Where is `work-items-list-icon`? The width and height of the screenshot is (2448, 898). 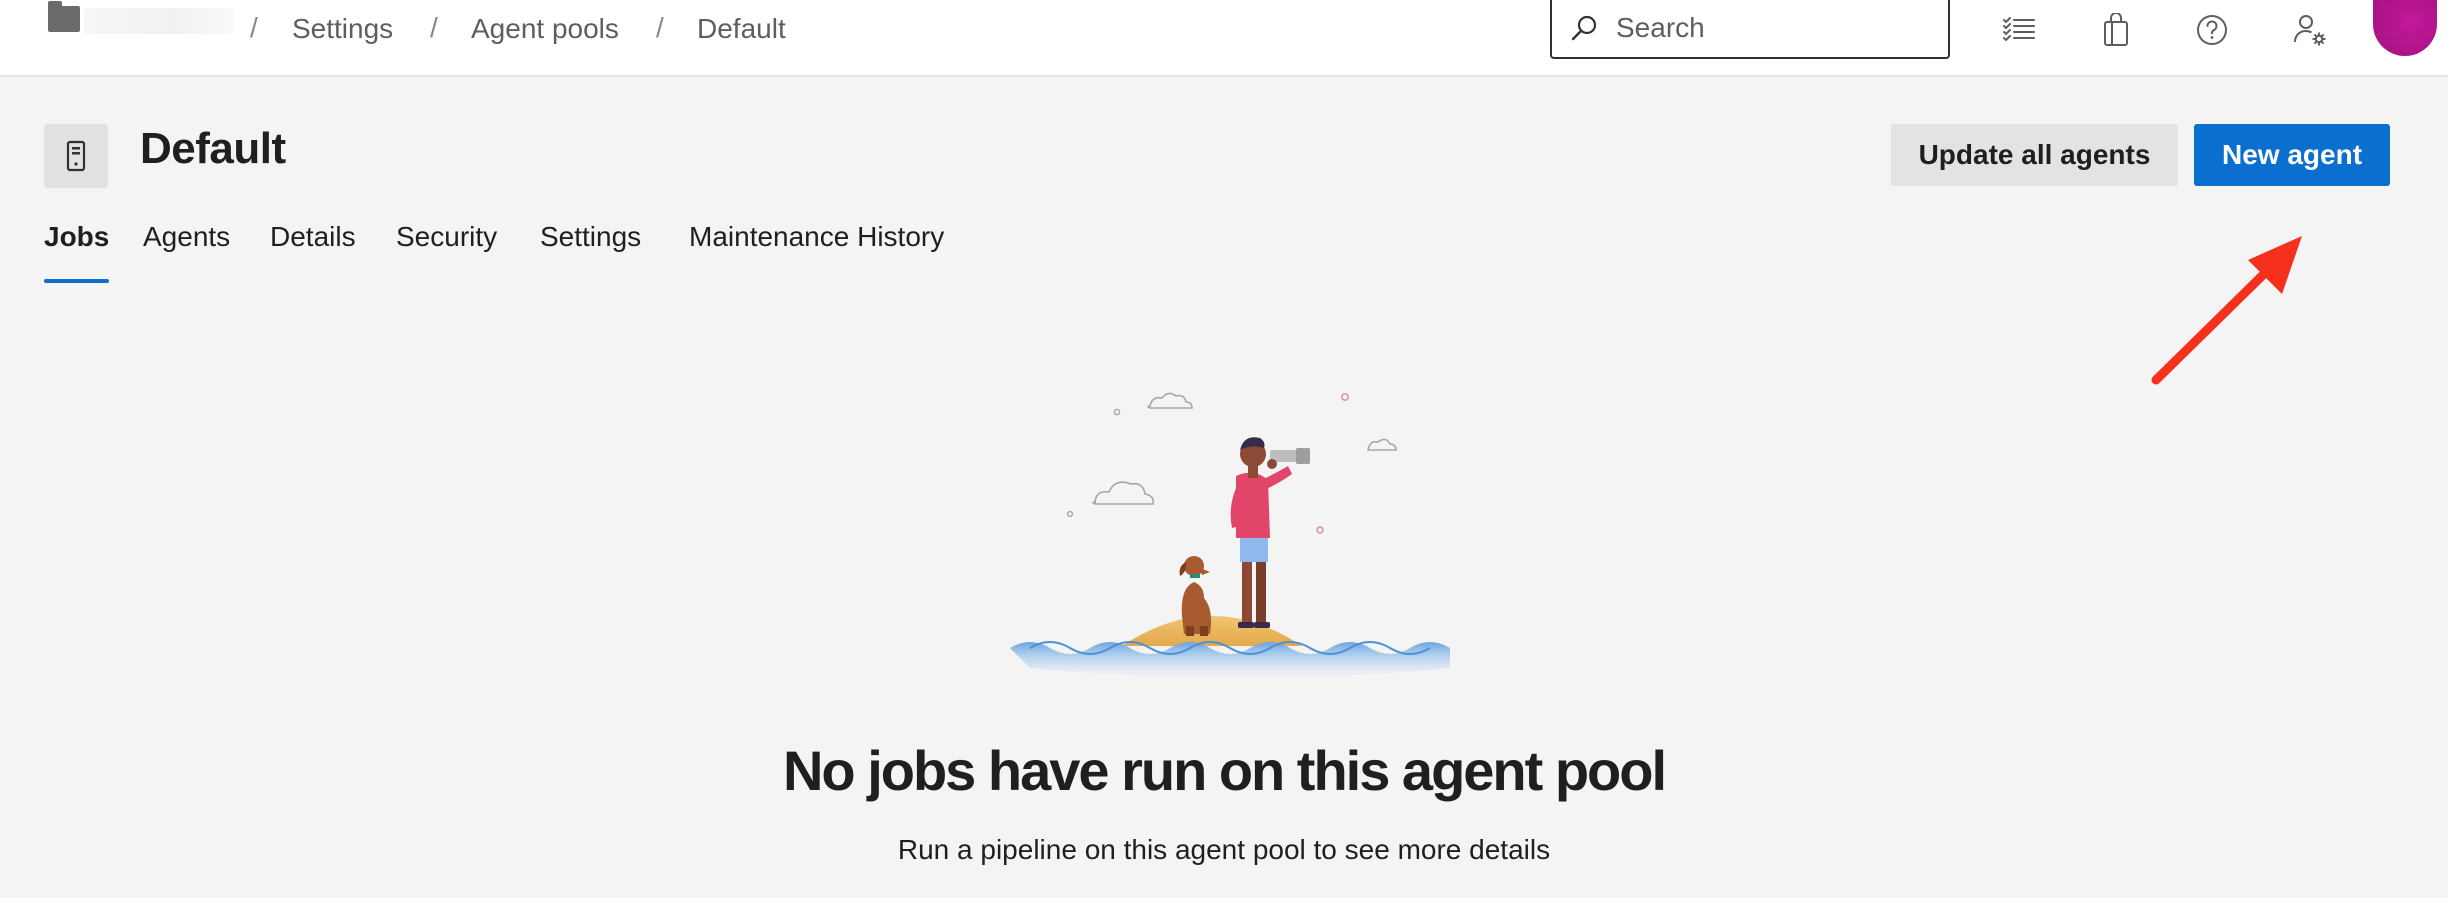 work-items-list-icon is located at coordinates (2019, 30).